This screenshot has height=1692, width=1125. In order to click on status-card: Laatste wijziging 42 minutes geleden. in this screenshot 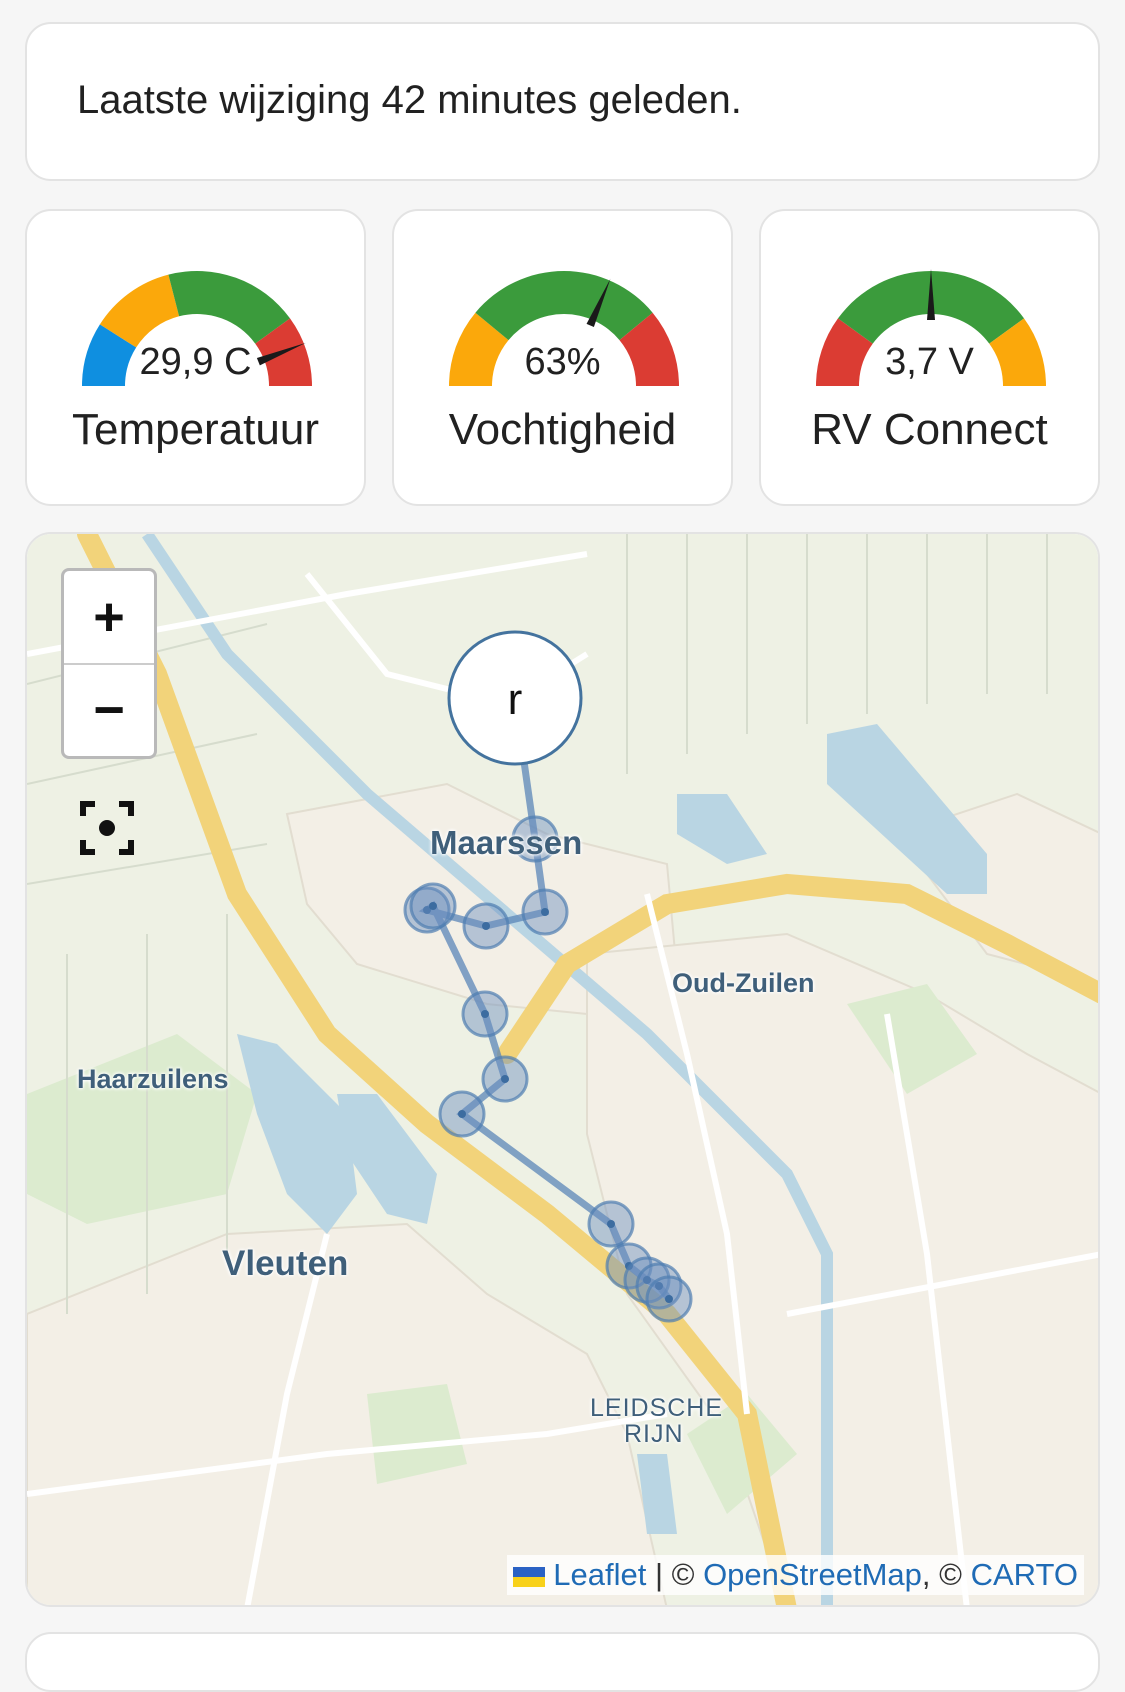, I will do `click(562, 101)`.